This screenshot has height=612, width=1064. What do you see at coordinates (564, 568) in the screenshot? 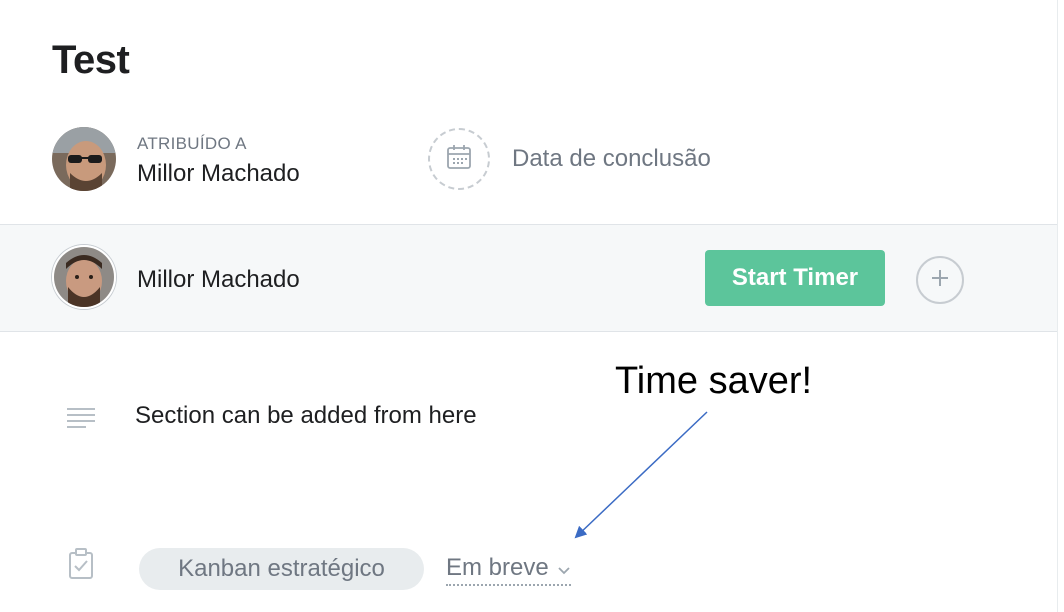
I see `chevron-down-icon` at bounding box center [564, 568].